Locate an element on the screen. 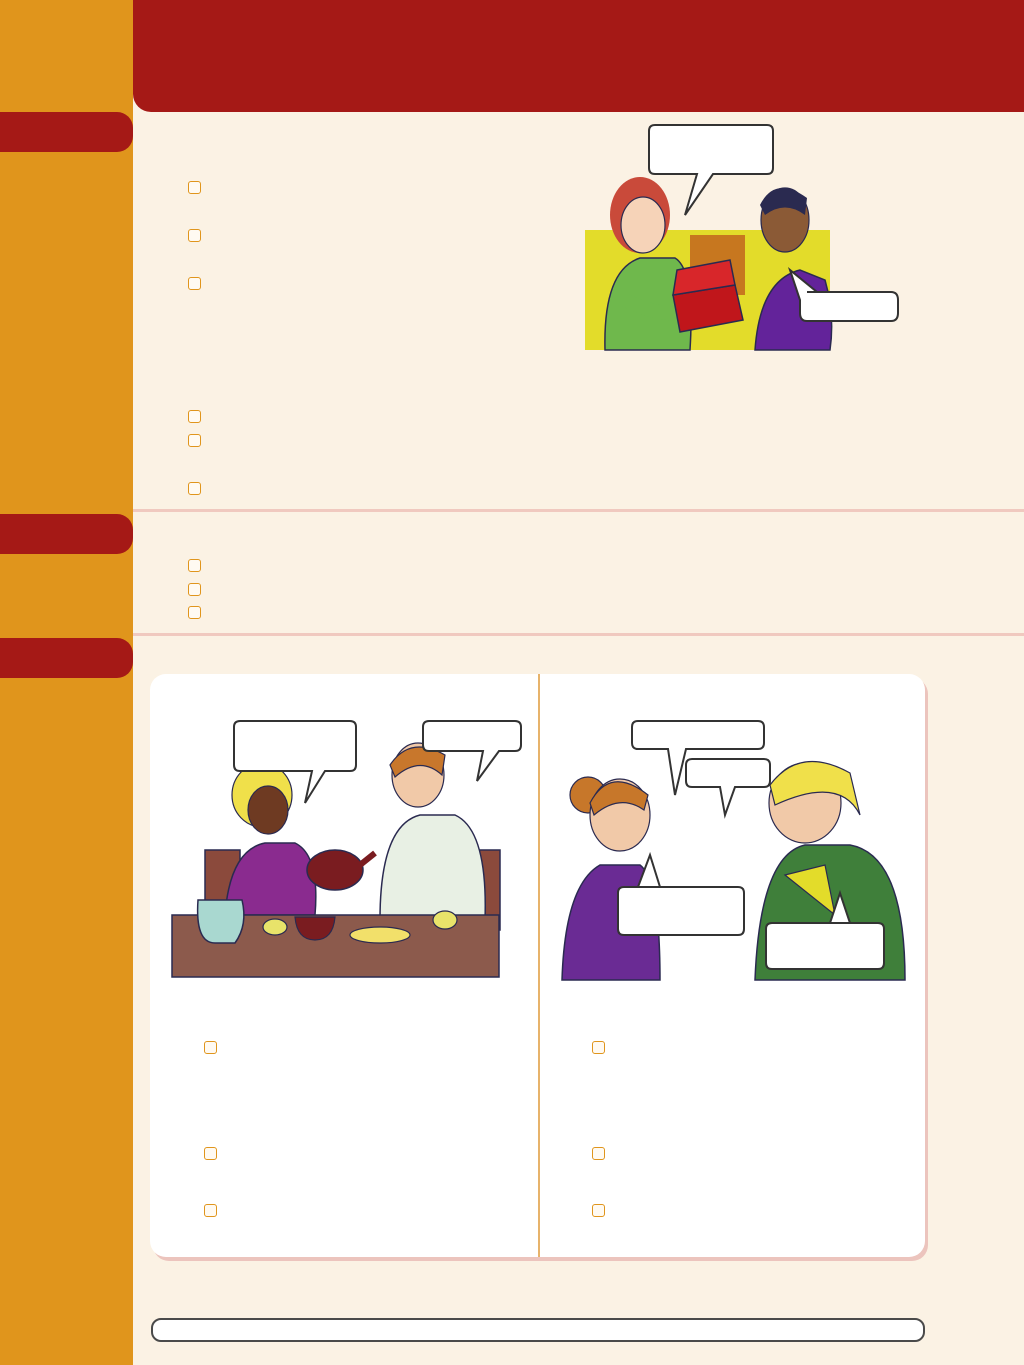 The width and height of the screenshot is (1024, 1365). two-women-talking-illustration is located at coordinates (733, 850).